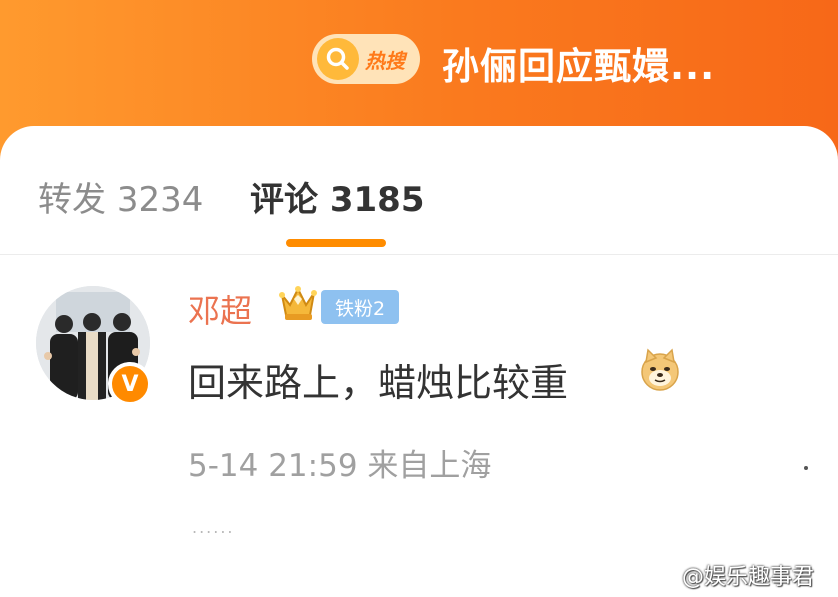 This screenshot has width=838, height=597. I want to click on hot-search-label: 热搜, so click(385, 60).